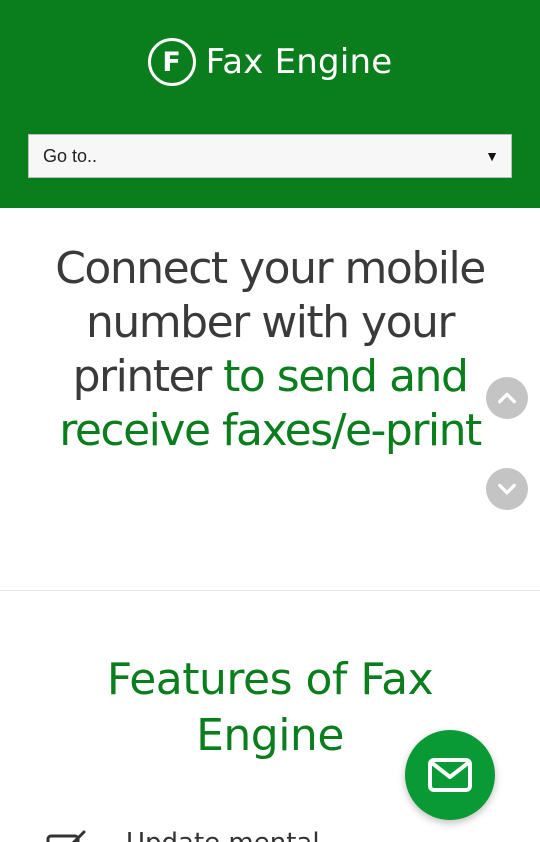  Describe the element at coordinates (270, 156) in the screenshot. I see `goto-select: Go to.. ▼` at that location.